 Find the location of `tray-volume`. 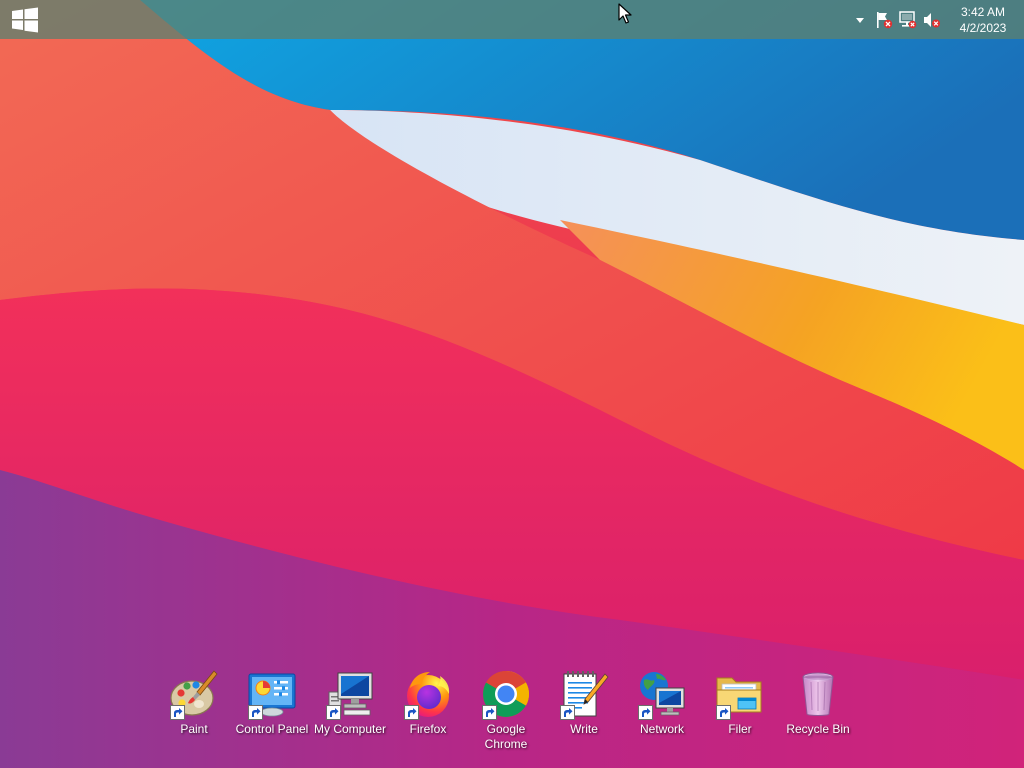

tray-volume is located at coordinates (932, 19).